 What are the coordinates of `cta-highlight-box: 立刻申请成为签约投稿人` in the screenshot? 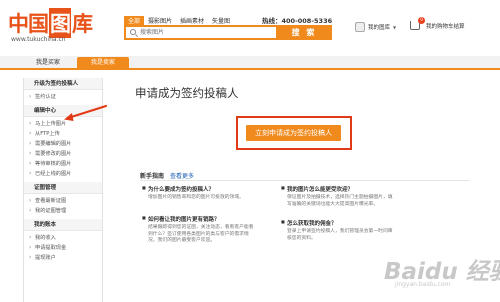 It's located at (294, 133).